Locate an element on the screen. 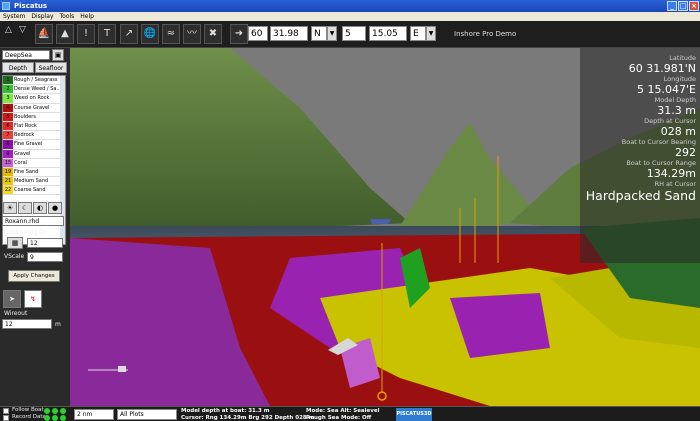 Image resolution: width=700 pixels, height=421 pixels. lon-minutes-field: 15.05 is located at coordinates (388, 33).